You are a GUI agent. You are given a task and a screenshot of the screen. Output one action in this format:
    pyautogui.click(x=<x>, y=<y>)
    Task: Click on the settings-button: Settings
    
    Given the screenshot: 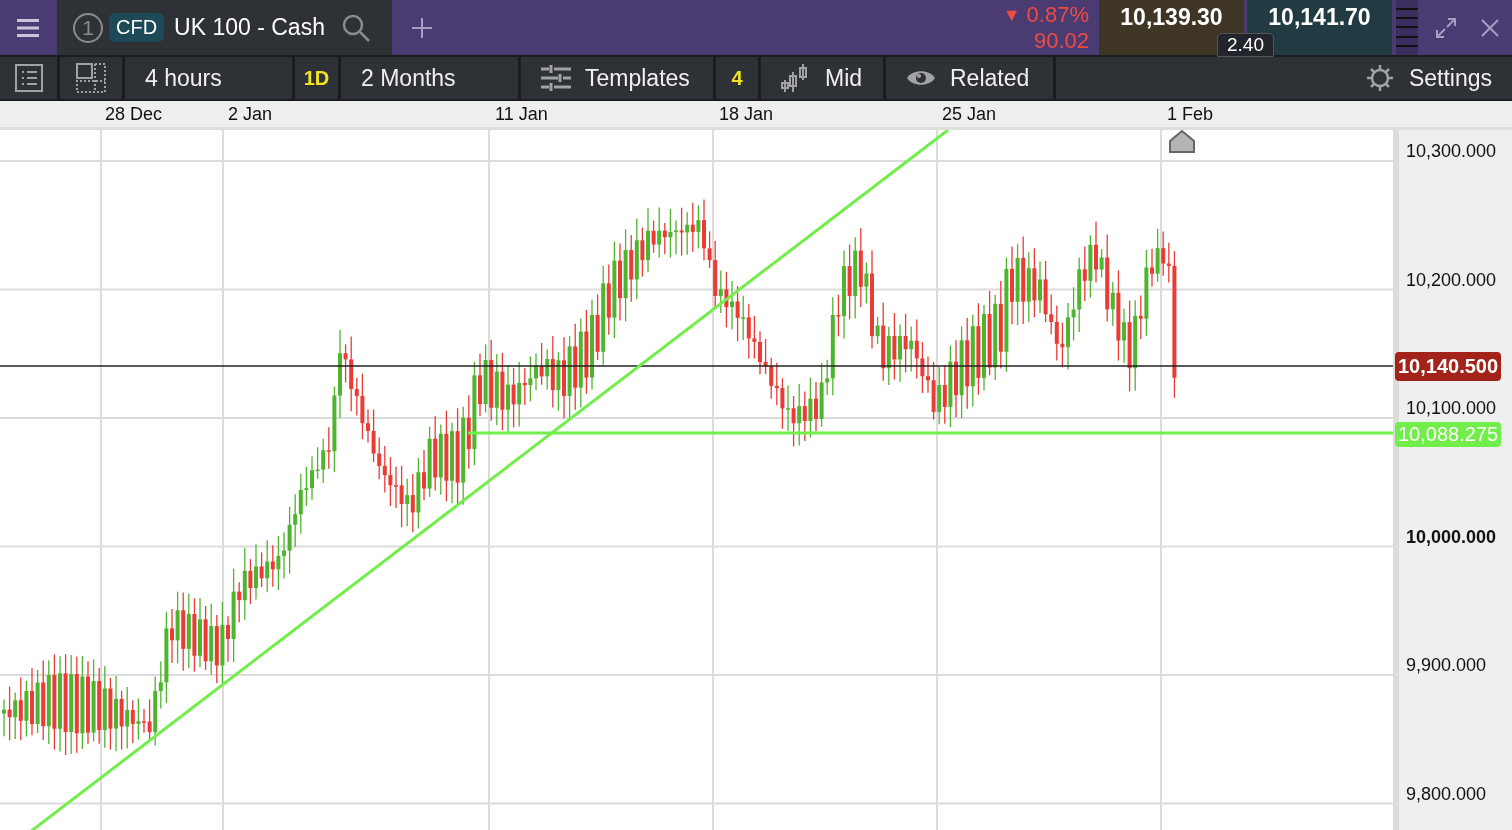 What is the action you would take?
    pyautogui.click(x=1428, y=78)
    